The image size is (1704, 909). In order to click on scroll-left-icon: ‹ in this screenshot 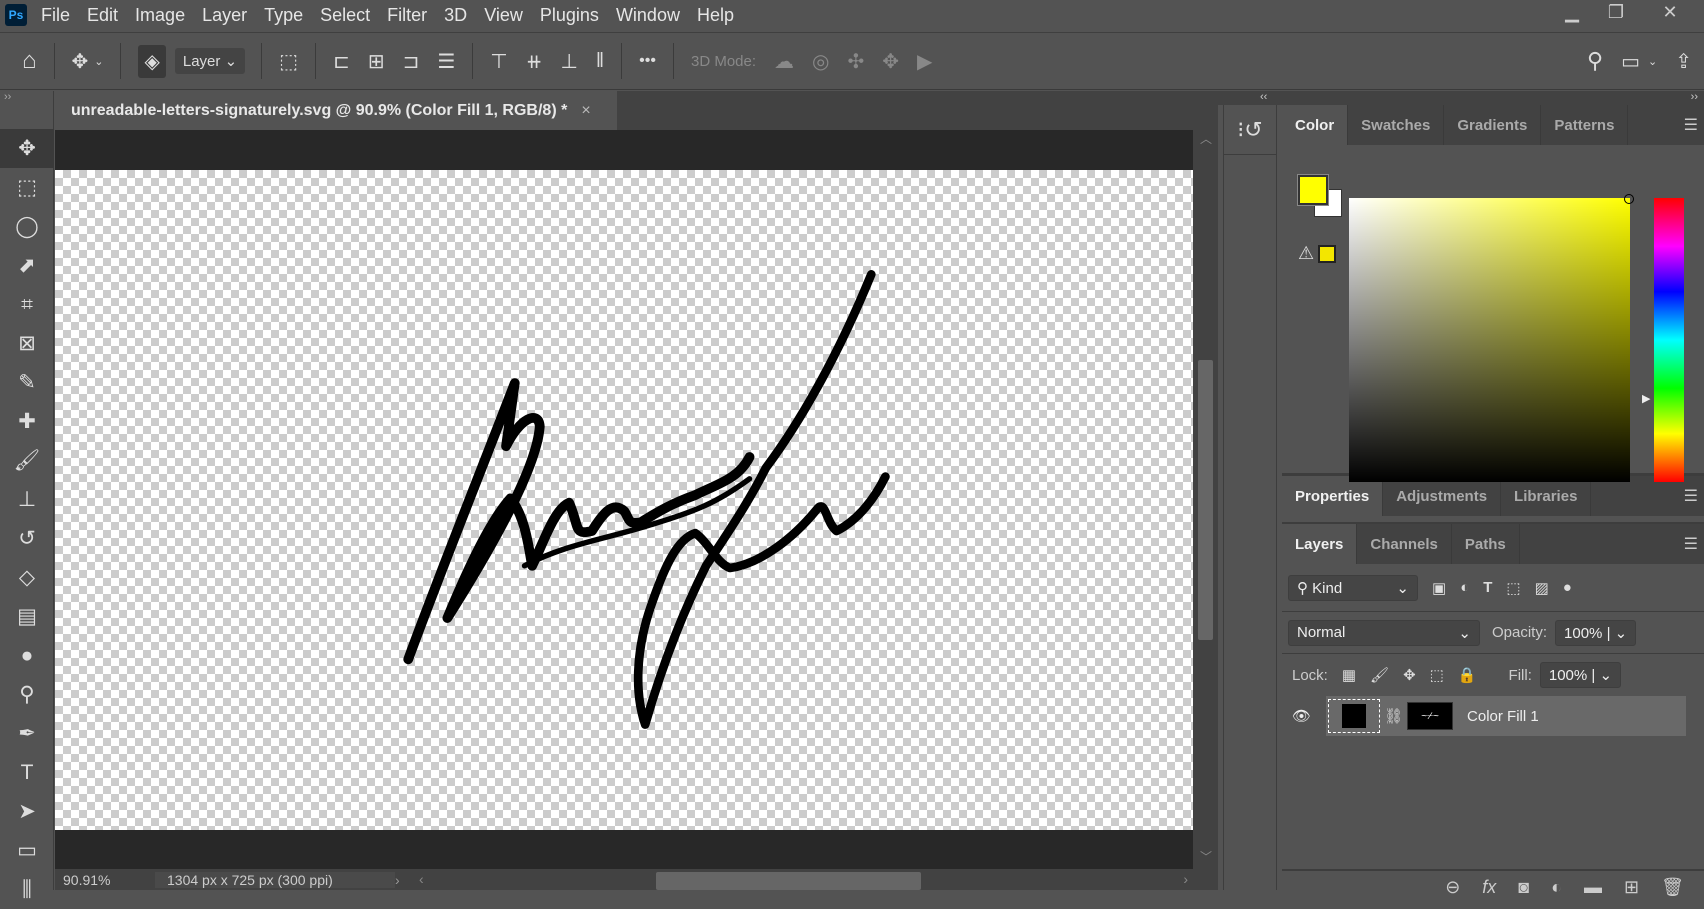, I will do `click(421, 879)`.